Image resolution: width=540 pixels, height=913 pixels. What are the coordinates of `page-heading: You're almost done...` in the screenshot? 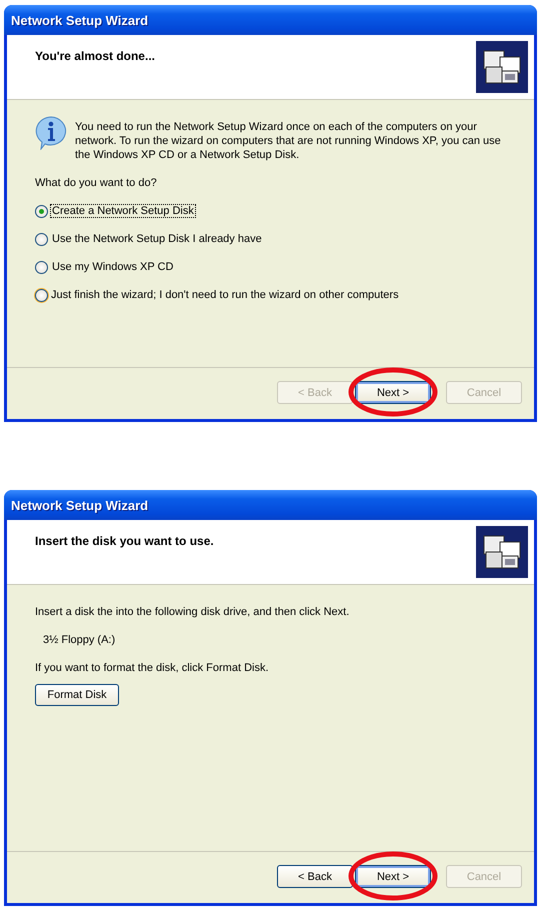 It's located at (95, 57).